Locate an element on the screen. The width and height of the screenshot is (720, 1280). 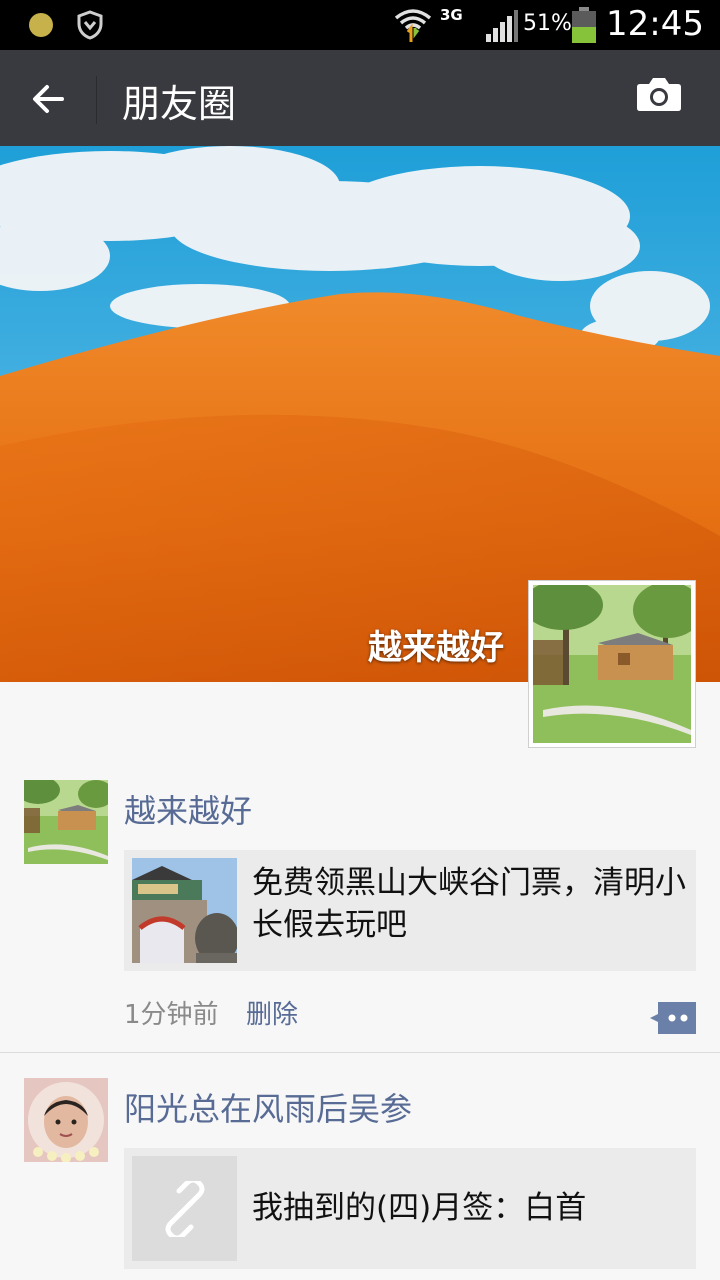
comment-button is located at coordinates (673, 1018).